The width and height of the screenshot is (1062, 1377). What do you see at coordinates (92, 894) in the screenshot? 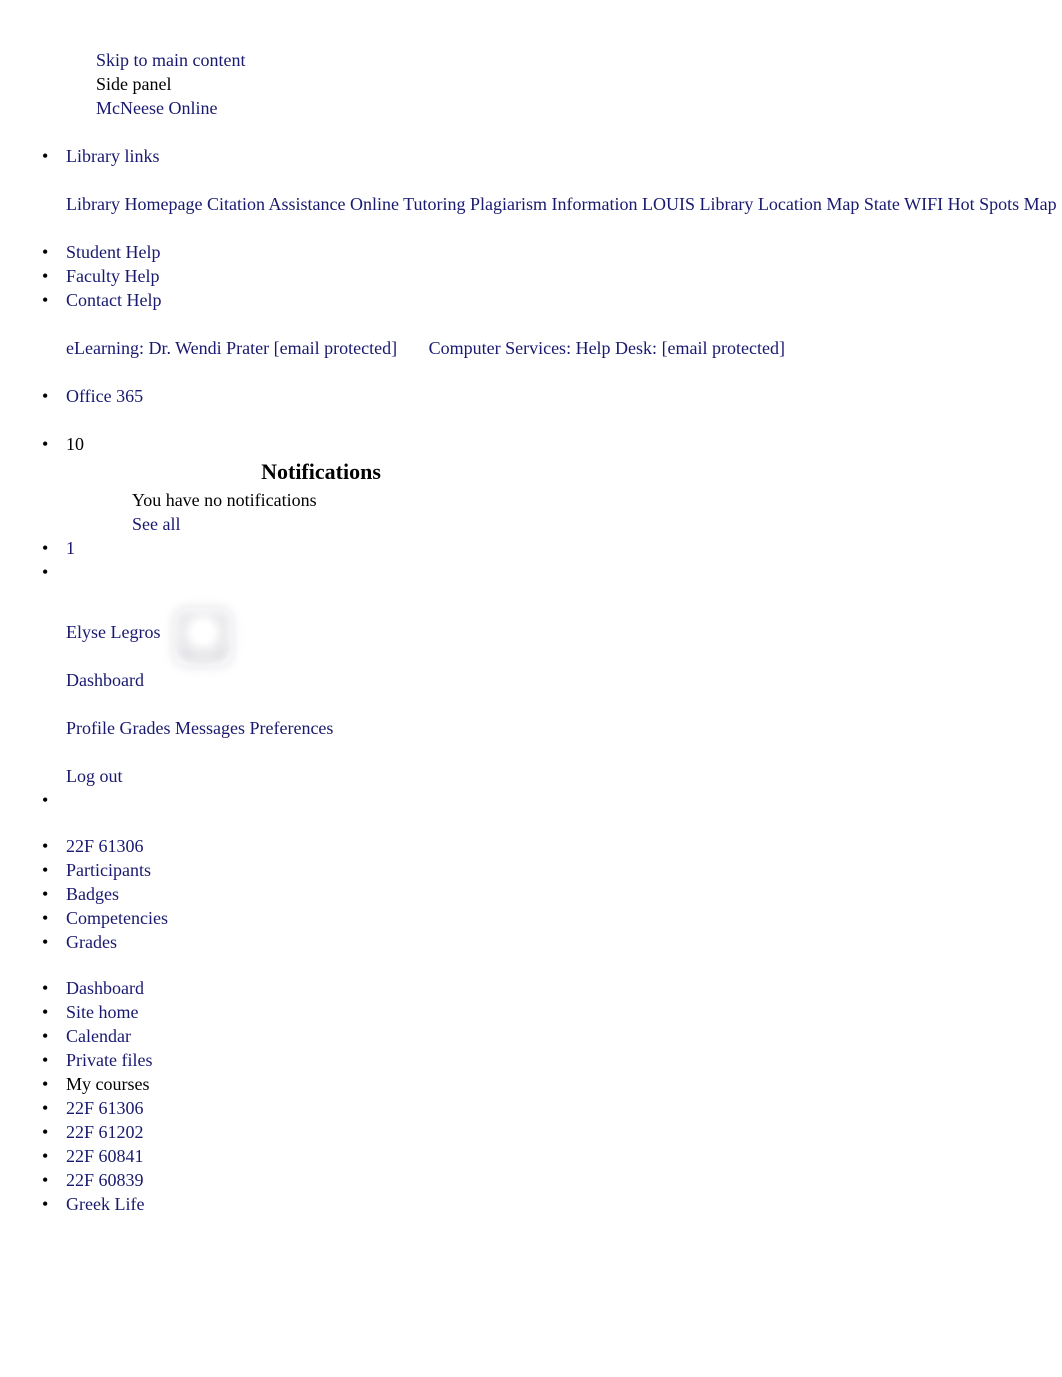
I see `badges-link: Badges` at bounding box center [92, 894].